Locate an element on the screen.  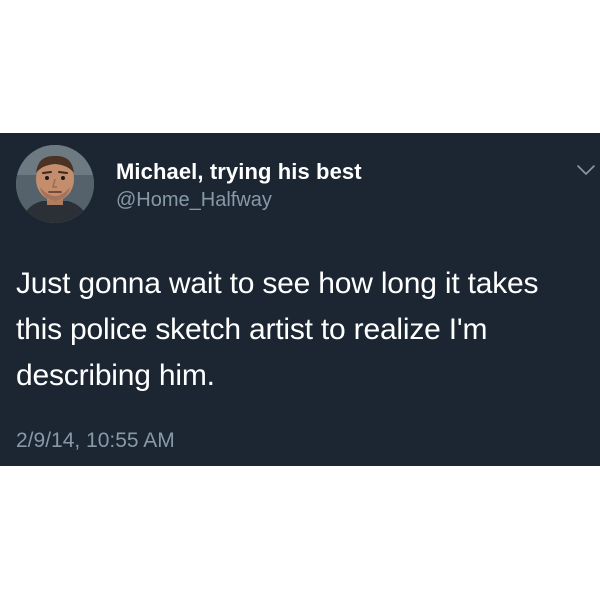
profile-photo is located at coordinates (55, 184).